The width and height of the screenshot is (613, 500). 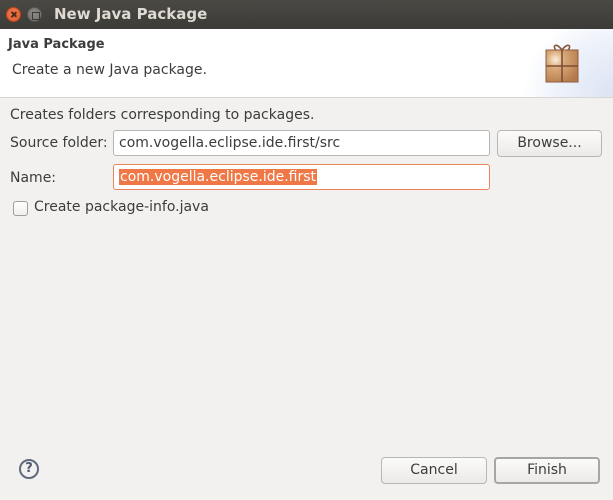 What do you see at coordinates (131, 14) in the screenshot?
I see `window-title: New Java Package` at bounding box center [131, 14].